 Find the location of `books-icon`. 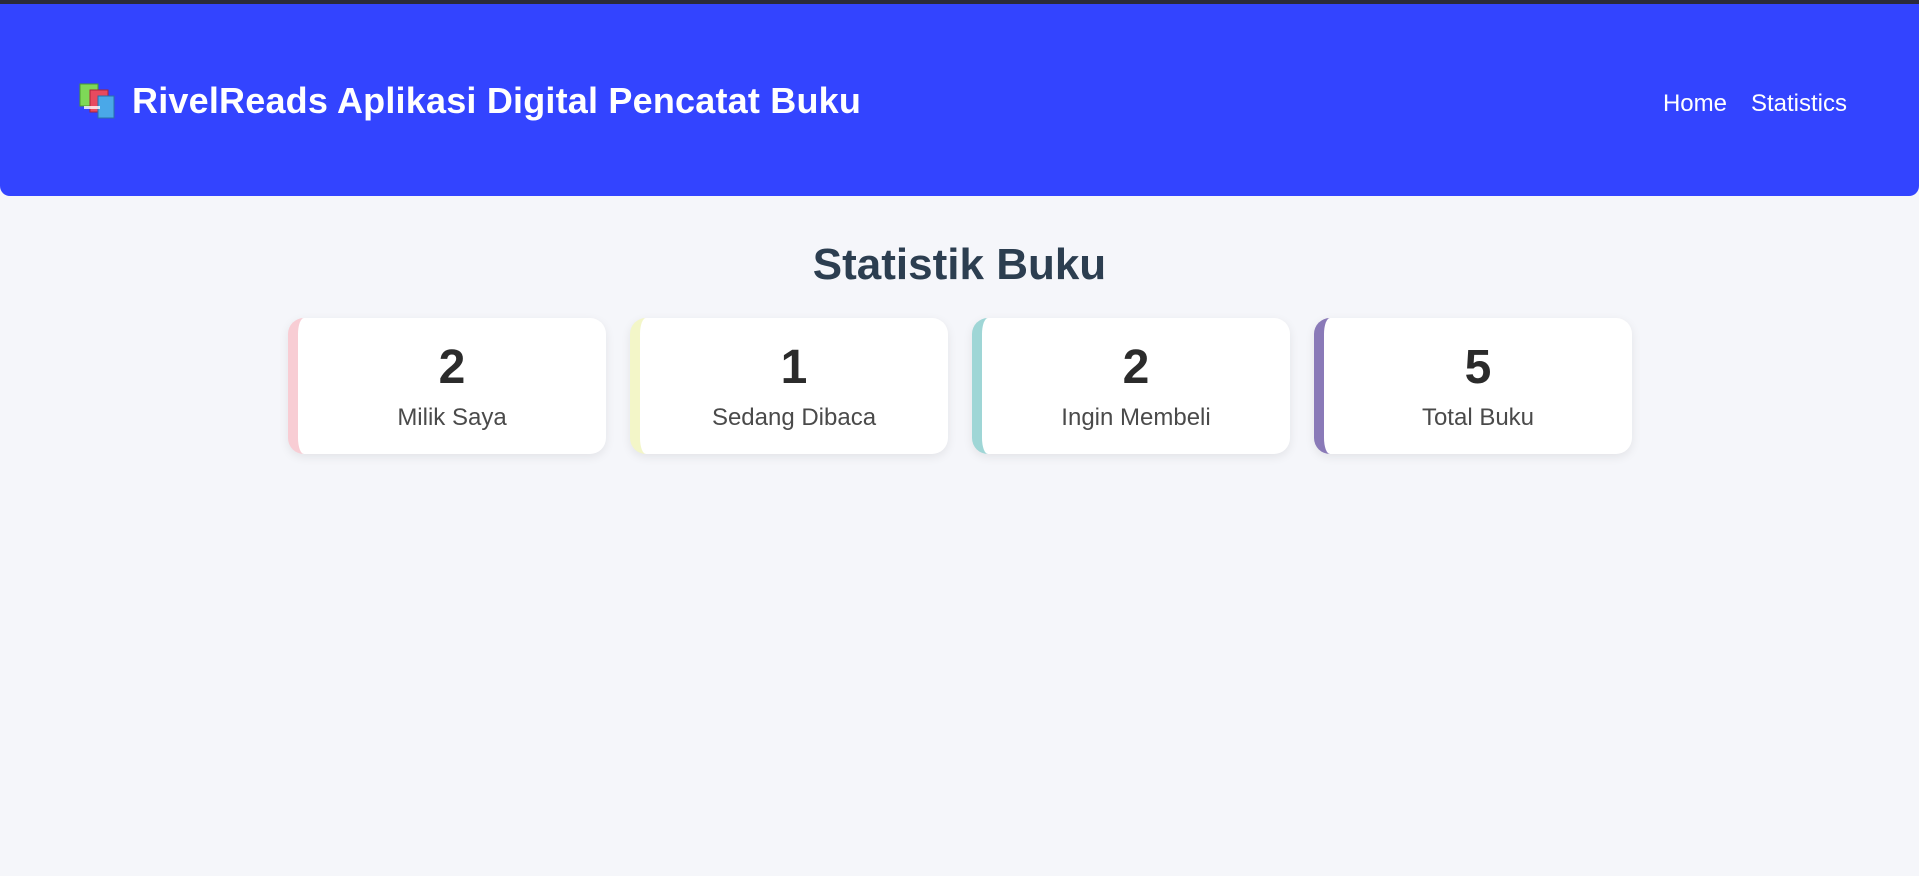

books-icon is located at coordinates (98, 101).